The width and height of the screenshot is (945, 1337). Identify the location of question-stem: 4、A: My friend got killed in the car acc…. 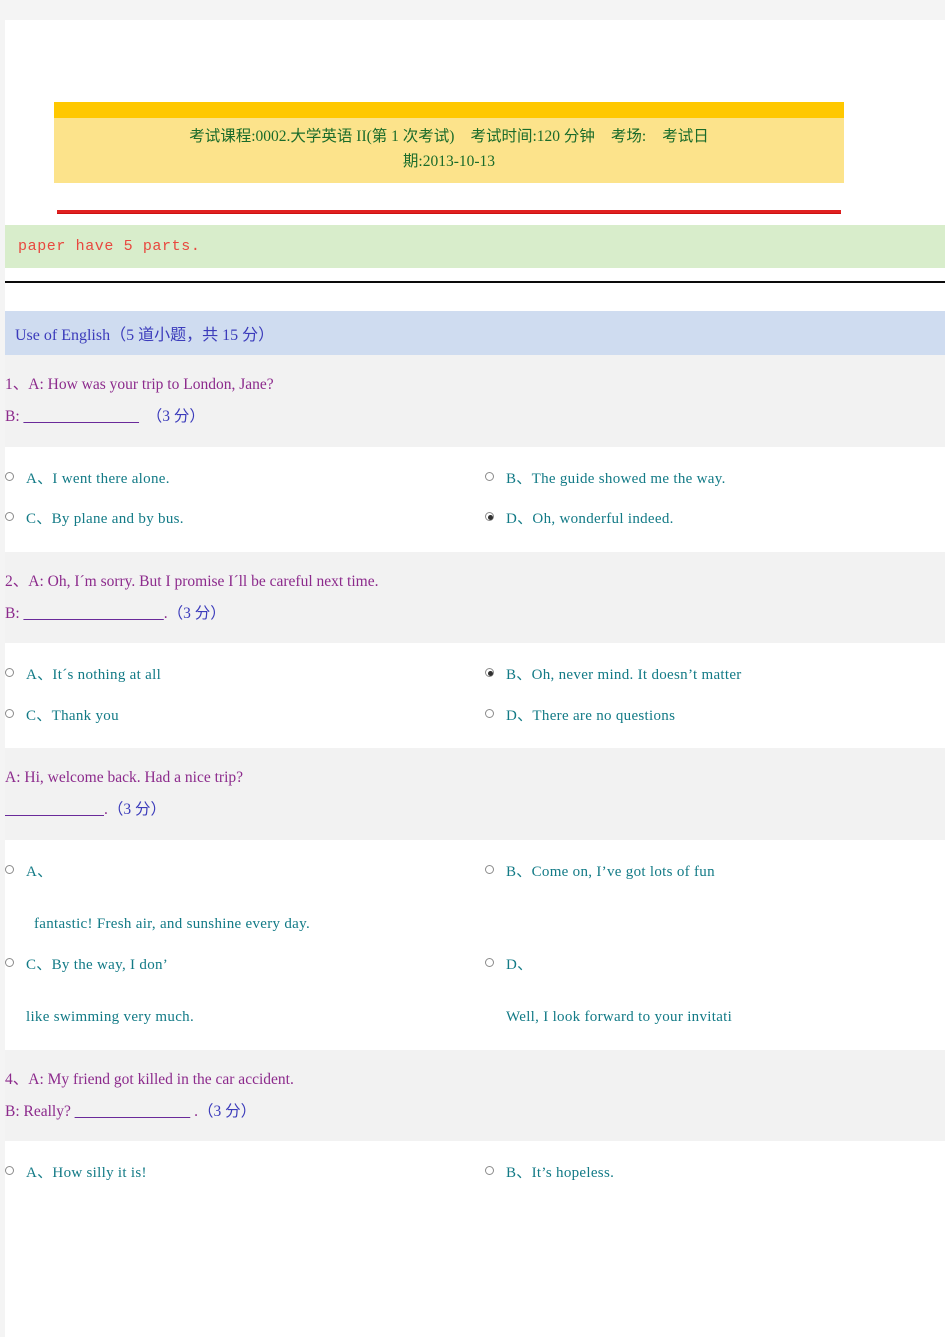
(475, 1095).